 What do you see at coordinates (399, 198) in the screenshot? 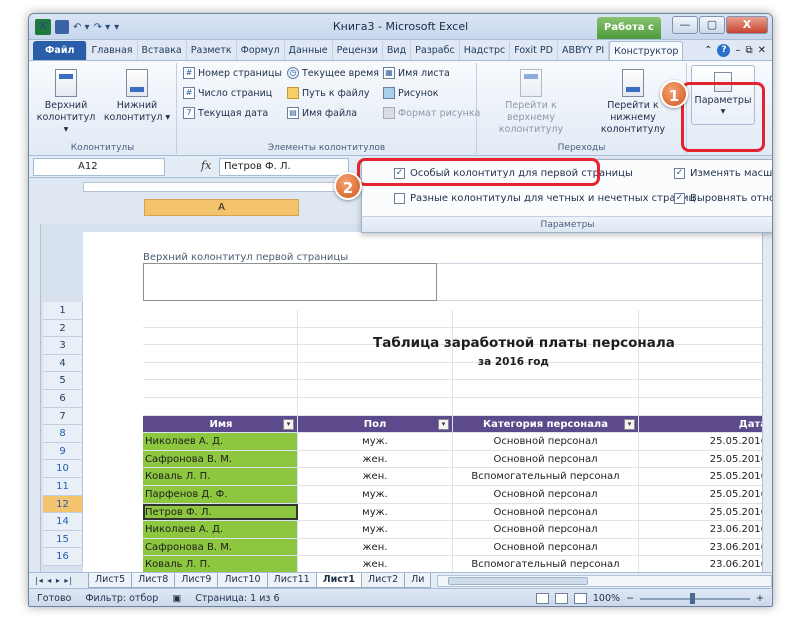
I see `odd-even-checkbox` at bounding box center [399, 198].